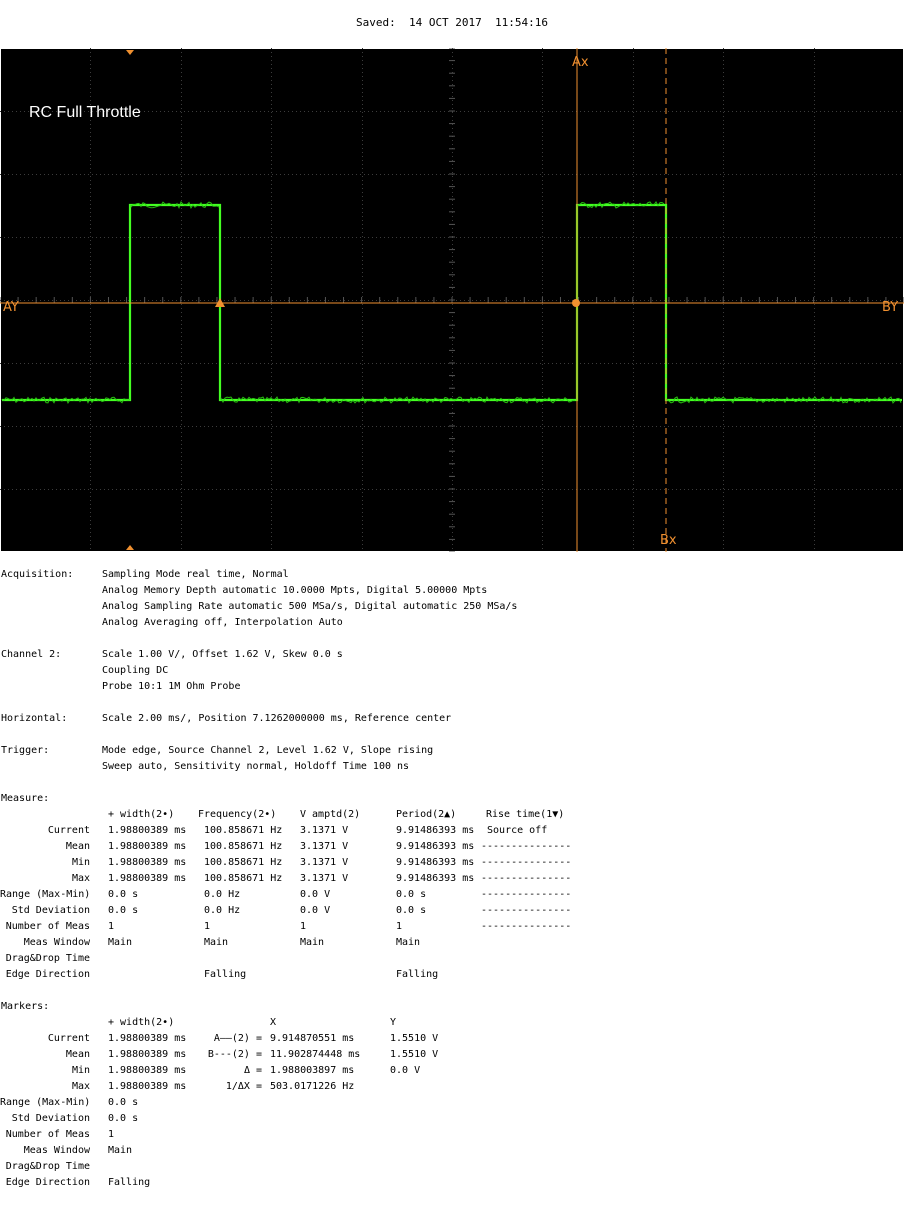 Image resolution: width=904 pixels, height=1208 pixels. Describe the element at coordinates (195, 574) in the screenshot. I see `acquisition-line: Sampling Mode real time, Normal` at that location.